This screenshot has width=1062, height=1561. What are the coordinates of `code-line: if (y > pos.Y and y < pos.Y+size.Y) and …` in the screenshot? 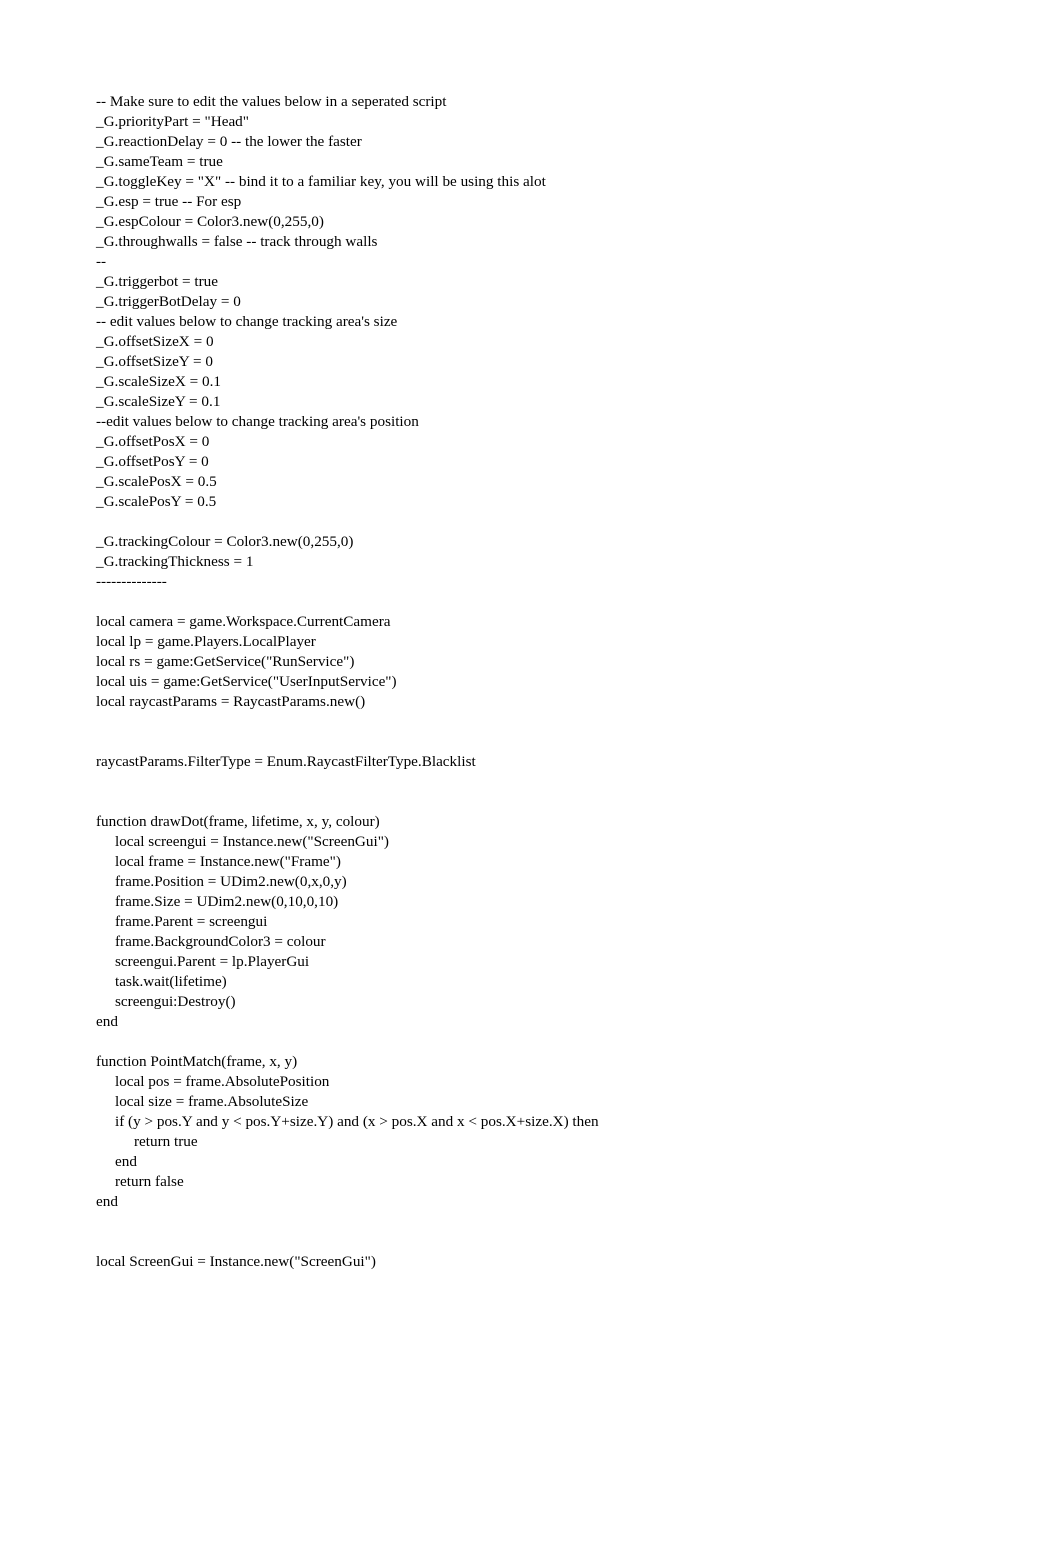 It's located at (347, 1121).